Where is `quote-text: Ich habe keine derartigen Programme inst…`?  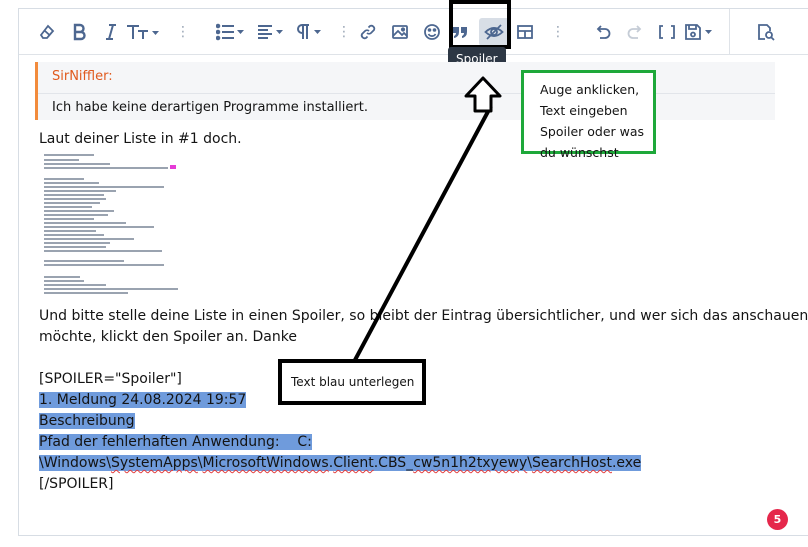 quote-text: Ich habe keine derartigen Programme inst… is located at coordinates (210, 107).